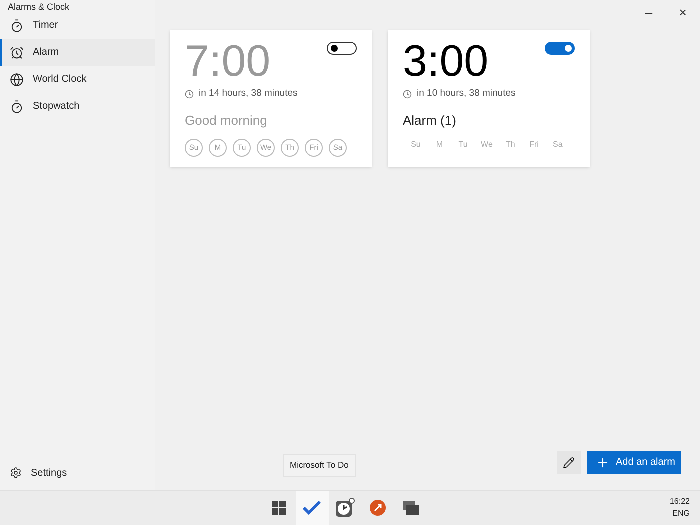 This screenshot has width=700, height=525. Describe the element at coordinates (279, 508) in the screenshot. I see `windows-logo-icon` at that location.